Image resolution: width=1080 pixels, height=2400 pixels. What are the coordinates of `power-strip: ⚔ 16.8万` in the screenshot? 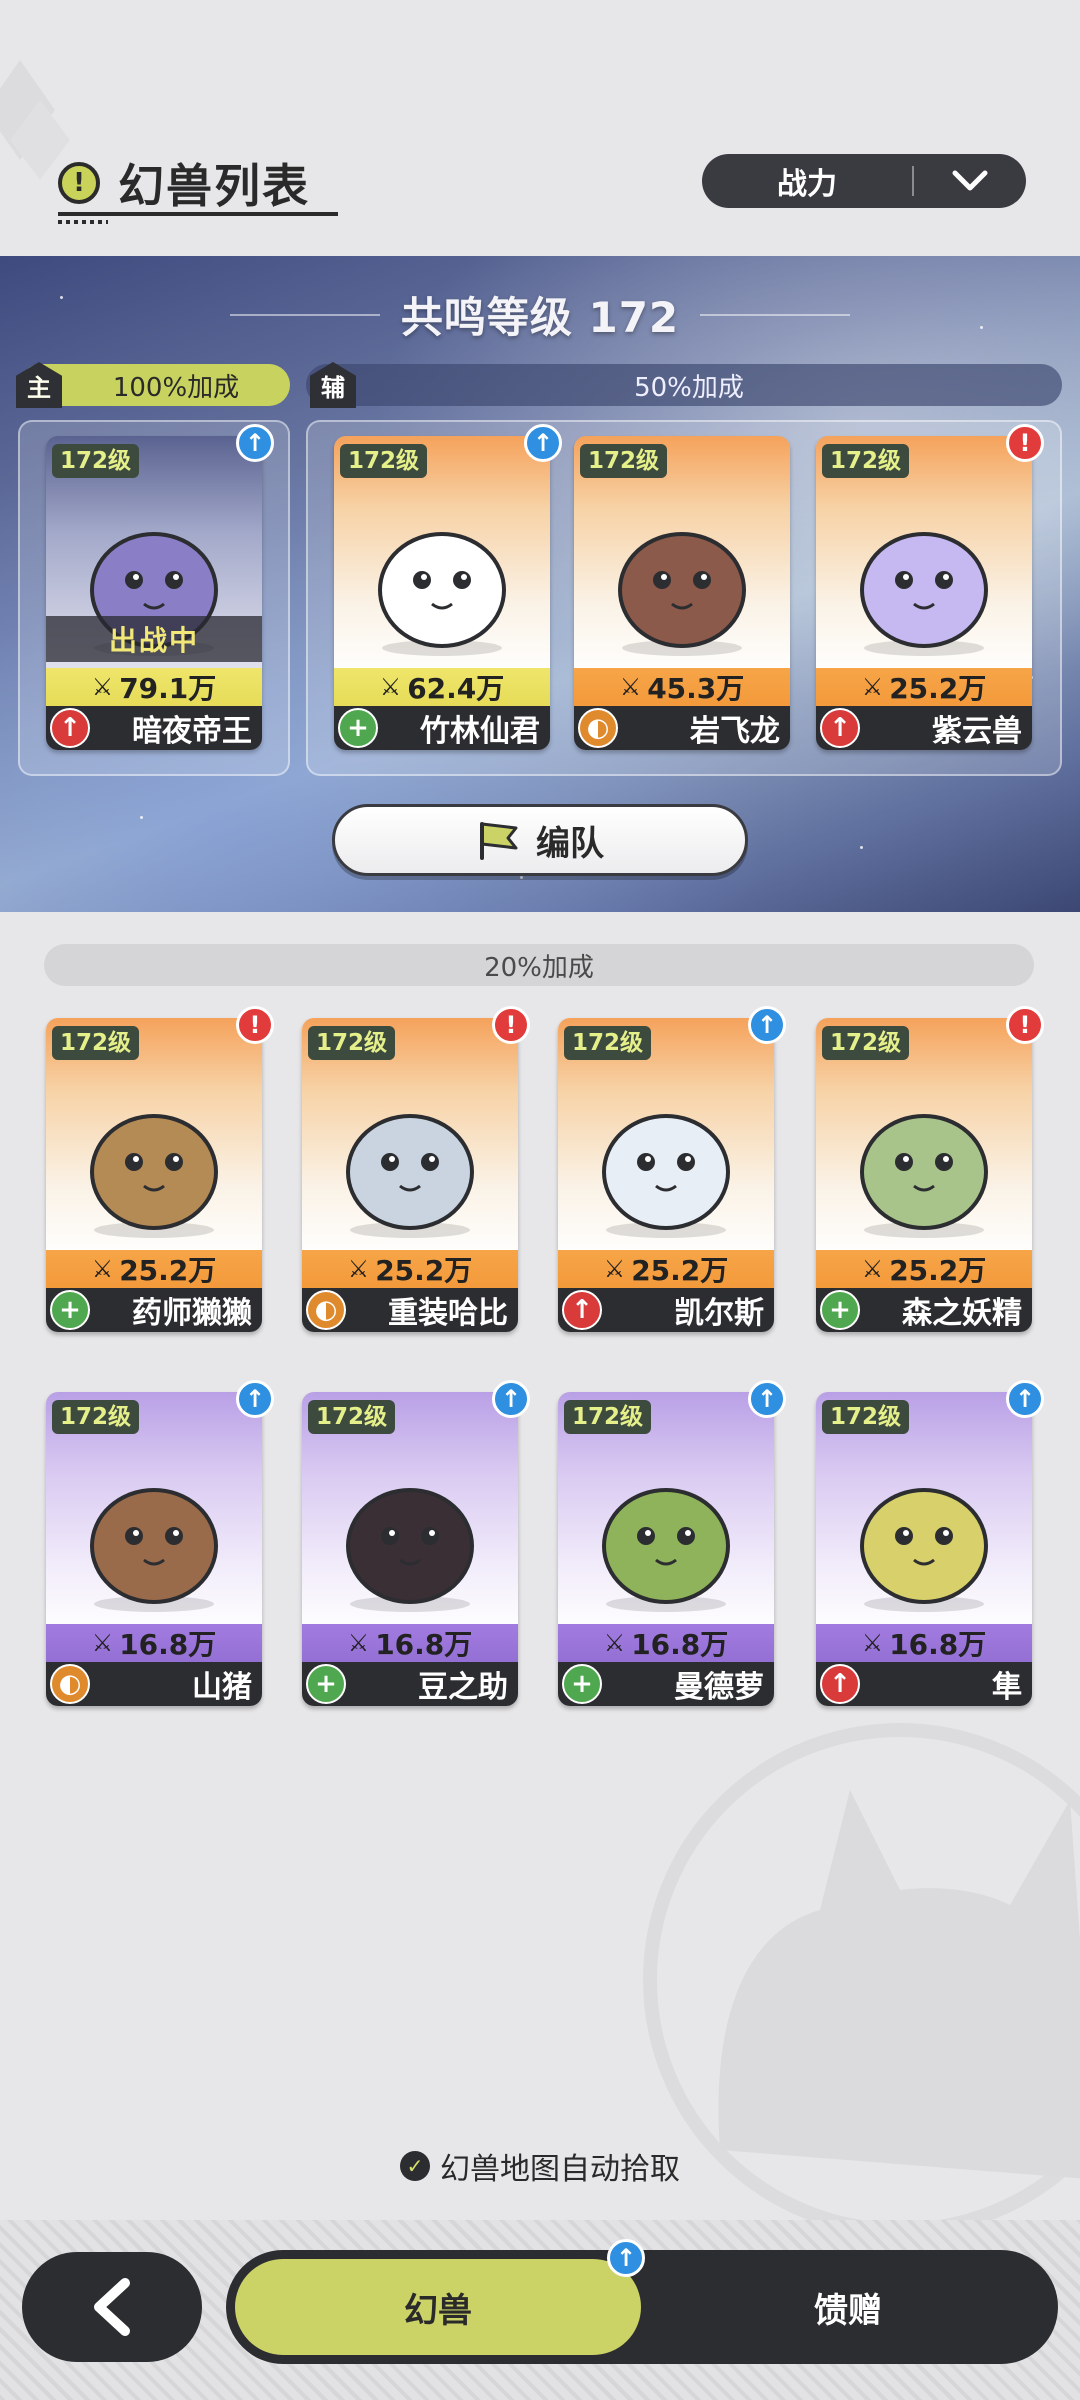 It's located at (410, 1643).